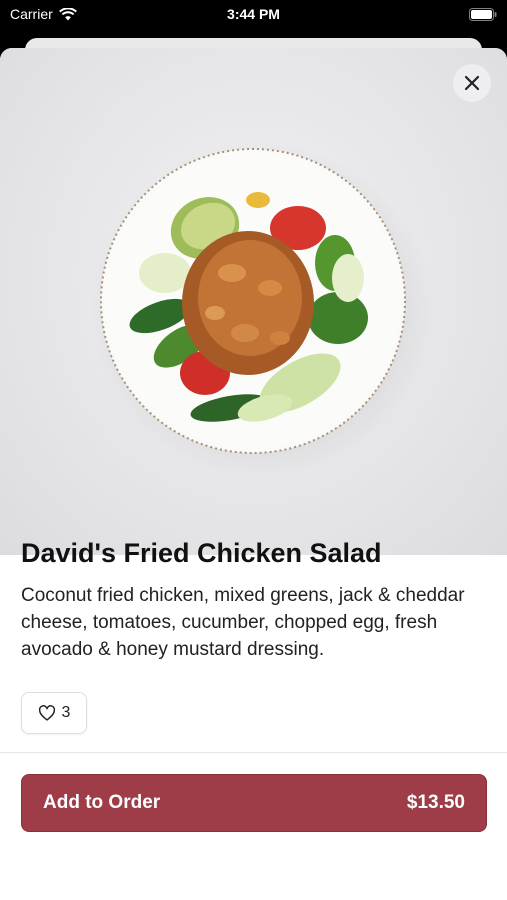 The height and width of the screenshot is (900, 507). I want to click on add-to-order-label: Add to Order, so click(102, 802).